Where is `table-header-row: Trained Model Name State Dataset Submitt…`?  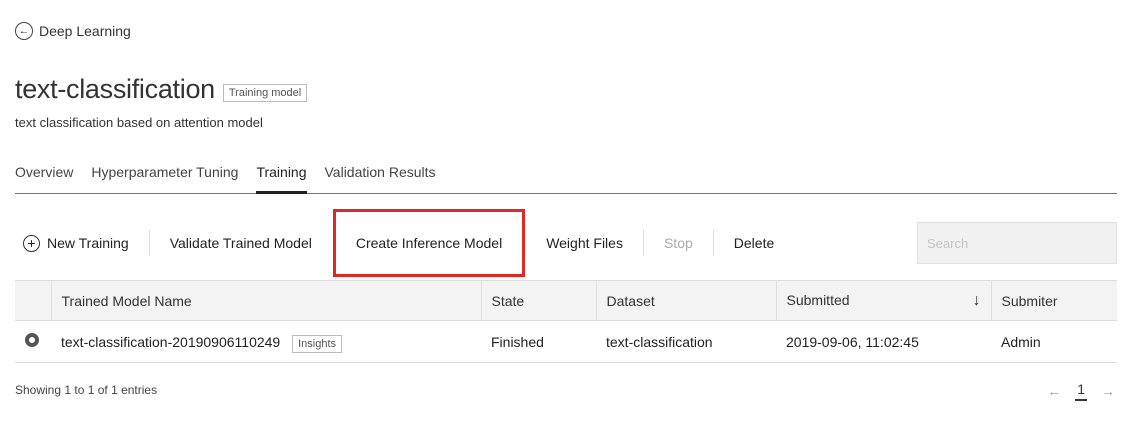
table-header-row: Trained Model Name State Dataset Submitt… is located at coordinates (566, 300).